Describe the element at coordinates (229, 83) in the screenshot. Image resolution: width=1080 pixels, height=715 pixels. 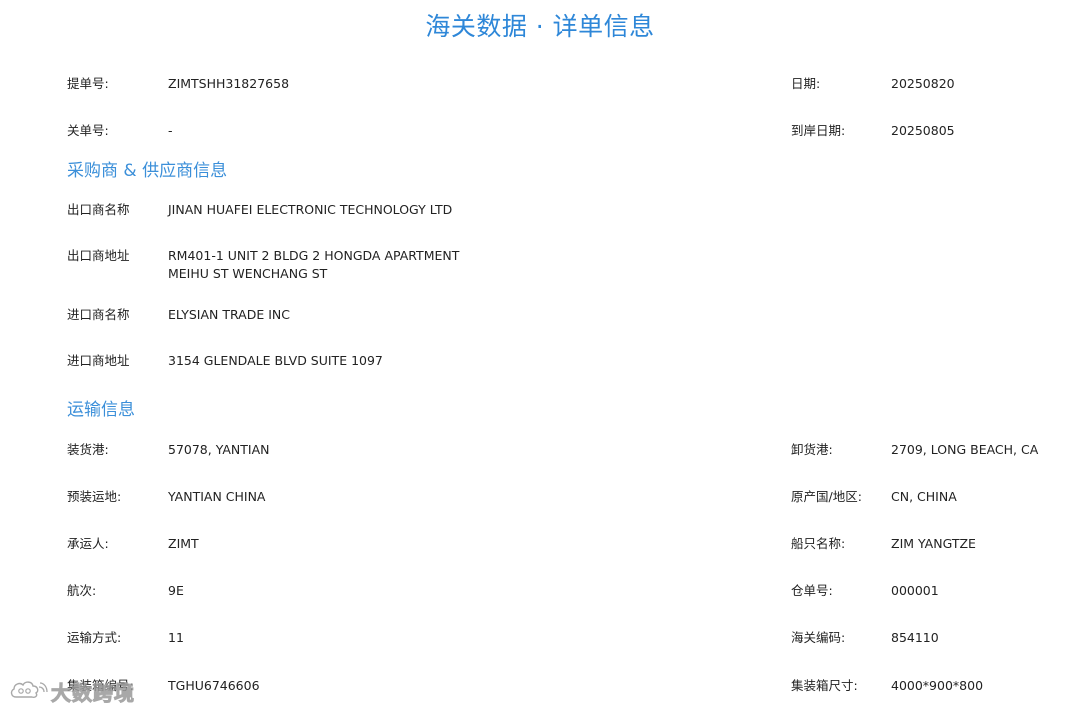
I see `bill-no-value: ZIMTSHH31827658` at that location.